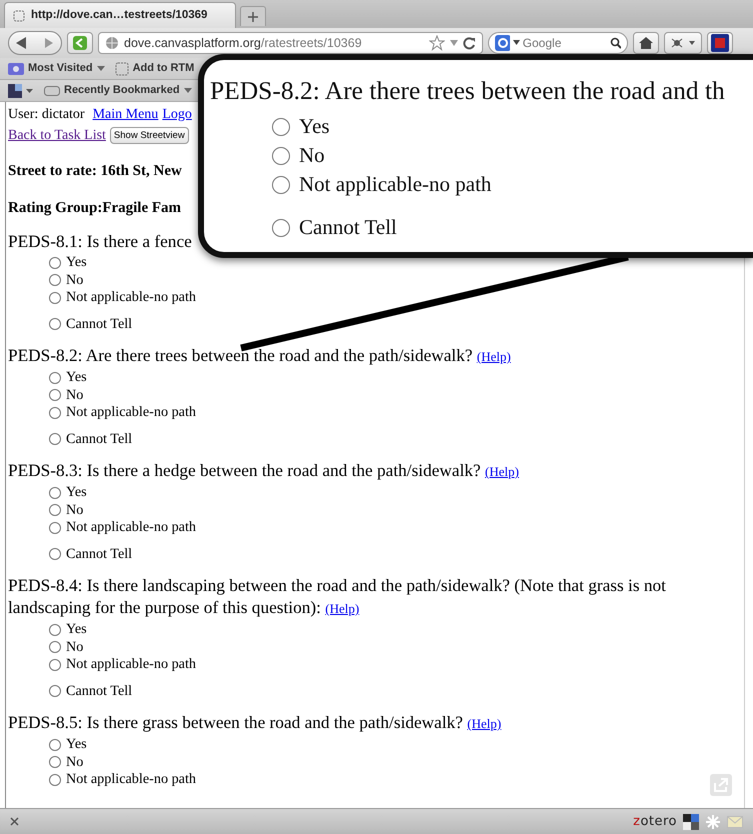 This screenshot has width=753, height=834. Describe the element at coordinates (35, 43) in the screenshot. I see `back-forward-buttons` at that location.